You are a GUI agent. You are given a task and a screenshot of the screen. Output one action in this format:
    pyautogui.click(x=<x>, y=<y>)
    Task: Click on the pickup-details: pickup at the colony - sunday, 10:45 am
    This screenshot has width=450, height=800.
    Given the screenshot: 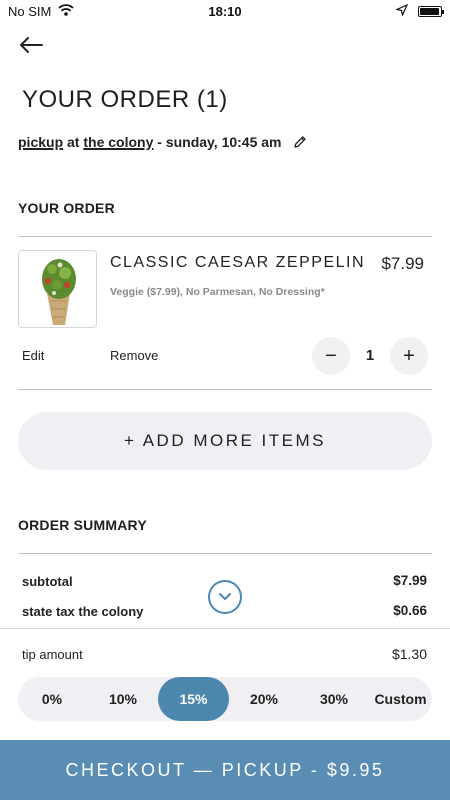 What is the action you would take?
    pyautogui.click(x=162, y=143)
    